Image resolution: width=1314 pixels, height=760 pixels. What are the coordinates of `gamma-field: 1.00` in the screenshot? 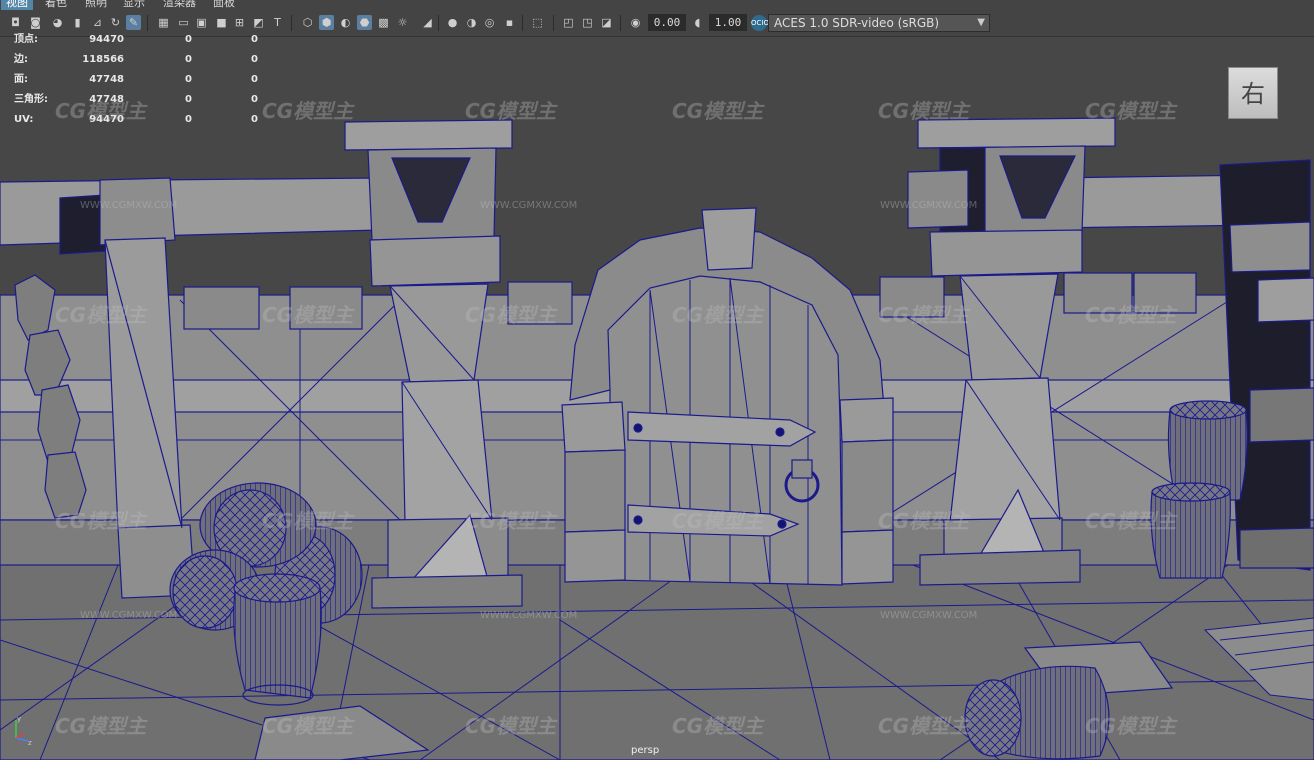 It's located at (728, 22).